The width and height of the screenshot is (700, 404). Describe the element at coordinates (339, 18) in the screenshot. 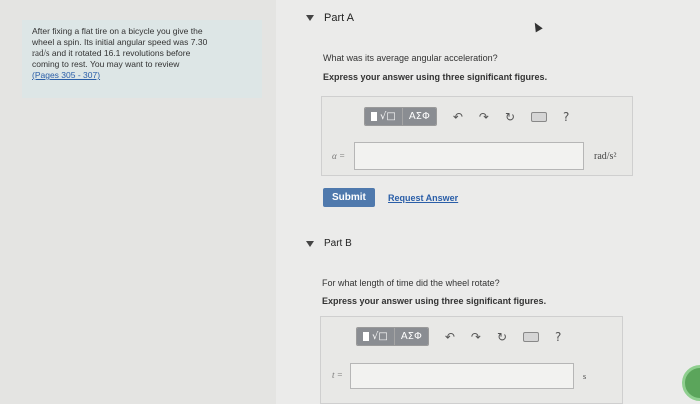

I see `part-a-title: Part A` at that location.